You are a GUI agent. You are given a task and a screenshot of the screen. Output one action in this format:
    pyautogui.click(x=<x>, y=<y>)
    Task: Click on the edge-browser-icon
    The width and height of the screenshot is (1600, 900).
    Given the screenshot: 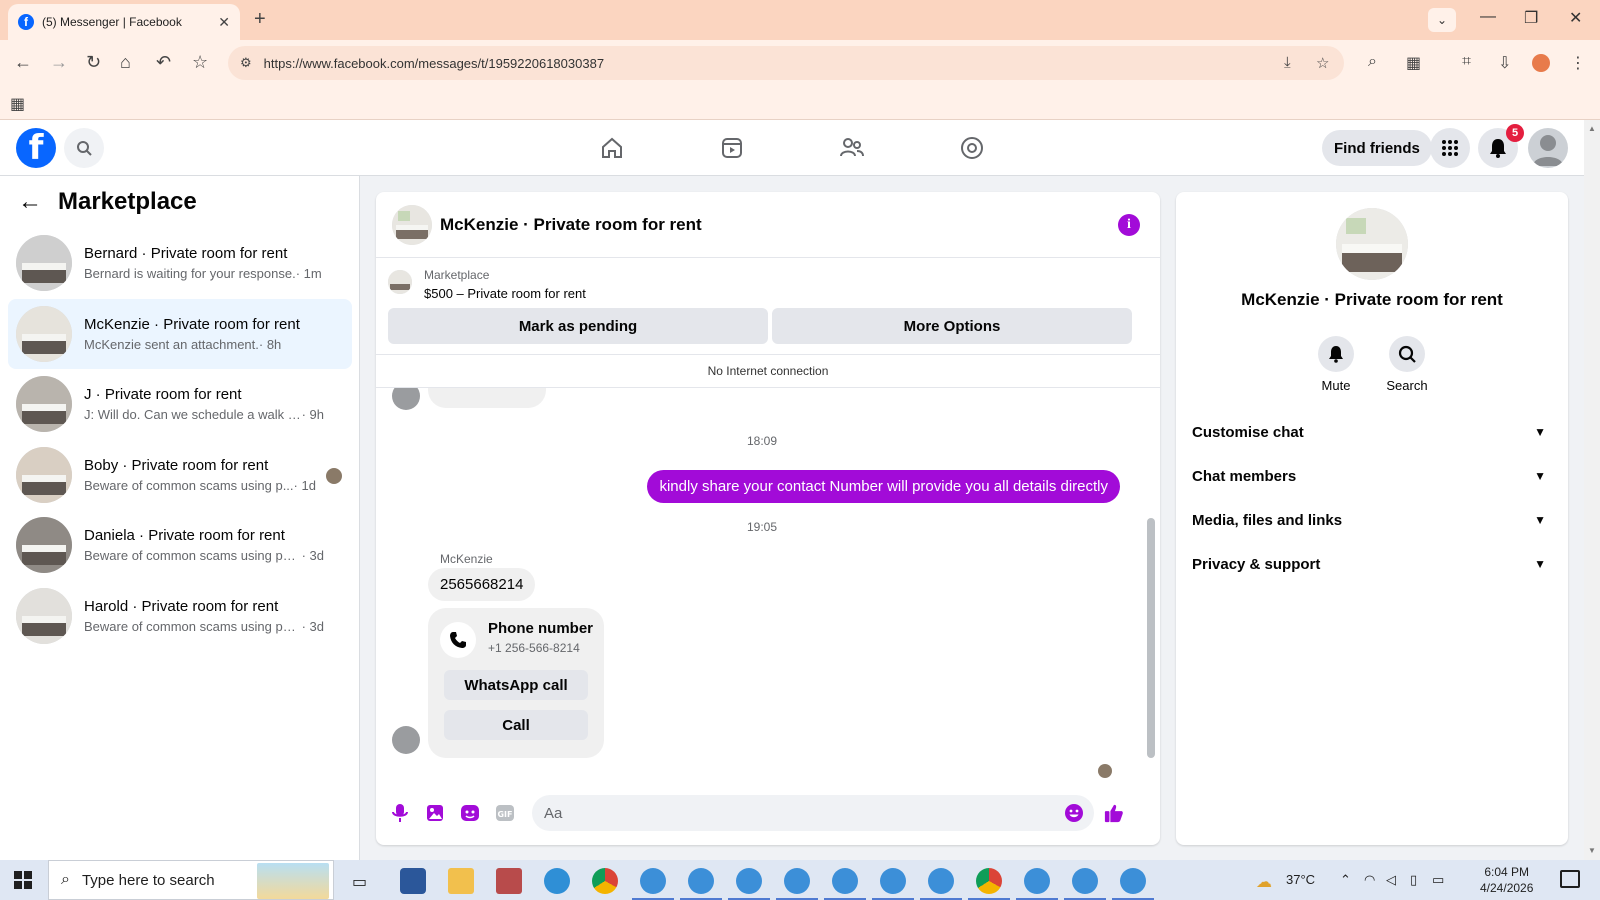 What is the action you would take?
    pyautogui.click(x=557, y=881)
    